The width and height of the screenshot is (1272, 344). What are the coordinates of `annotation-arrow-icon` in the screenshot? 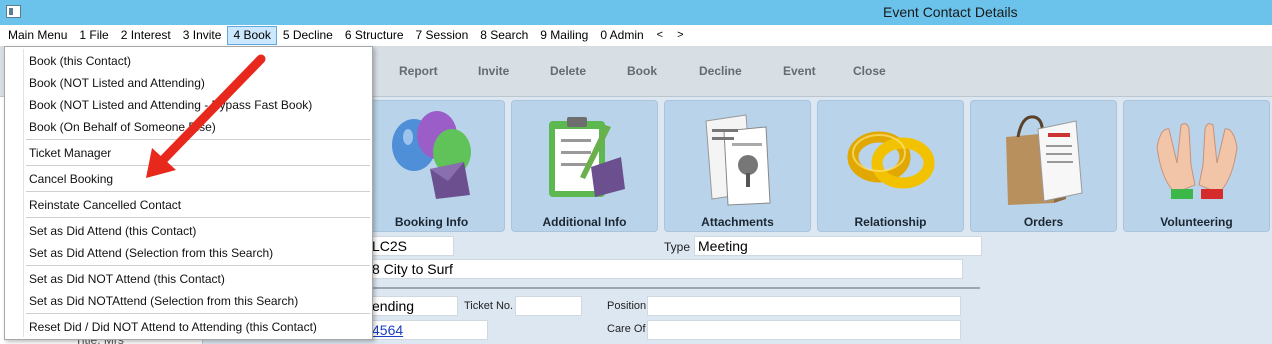 It's located at (206, 116).